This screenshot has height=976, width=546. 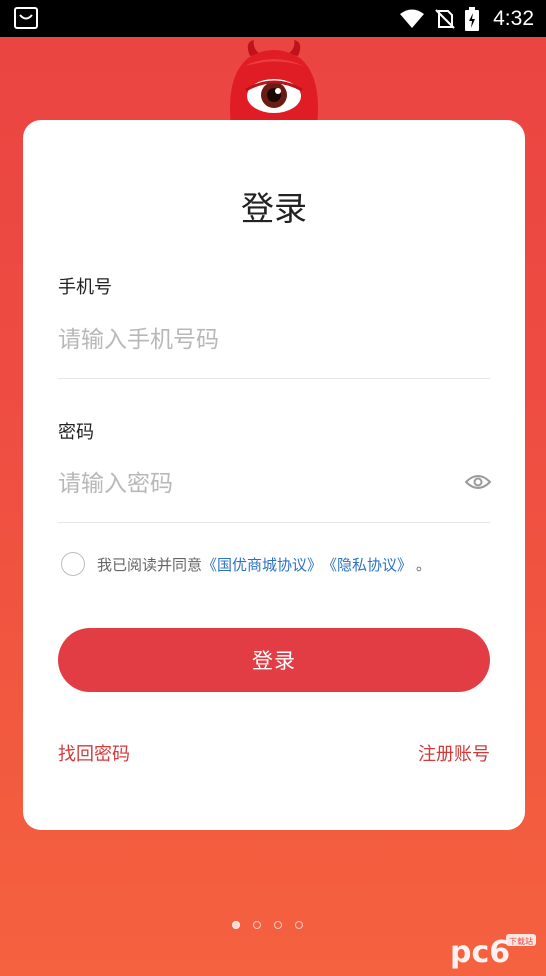 I want to click on password-label: 密码, so click(x=76, y=432).